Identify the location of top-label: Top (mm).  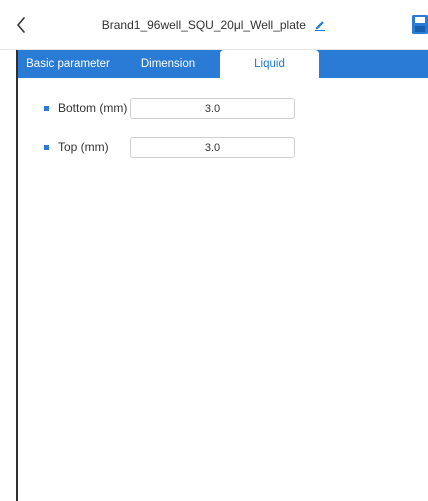
(83, 147).